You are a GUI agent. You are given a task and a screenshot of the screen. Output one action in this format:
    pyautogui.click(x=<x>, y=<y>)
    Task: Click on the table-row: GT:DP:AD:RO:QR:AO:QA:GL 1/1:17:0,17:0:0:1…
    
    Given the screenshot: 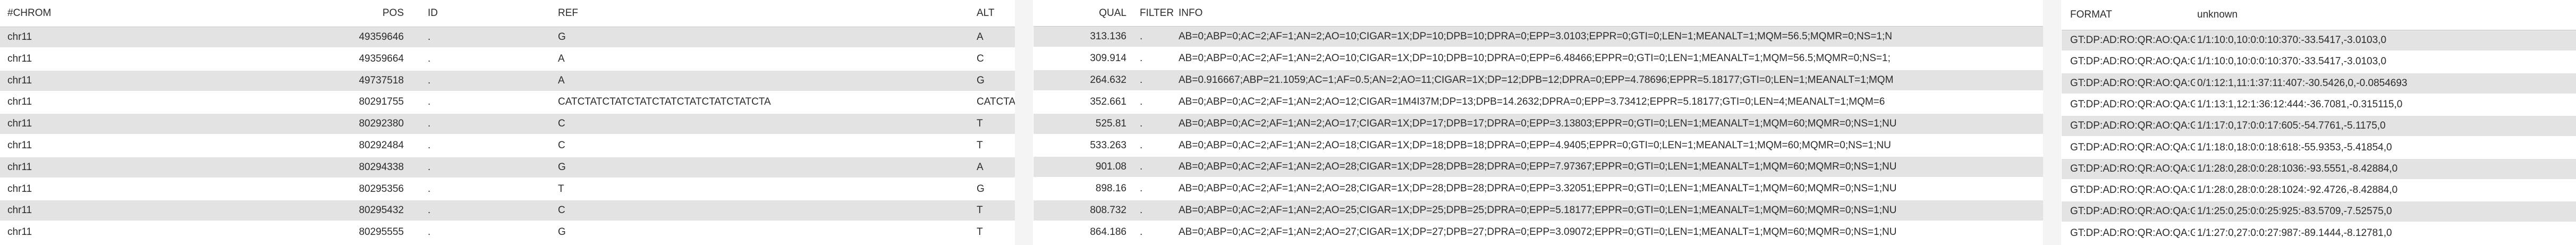 What is the action you would take?
    pyautogui.click(x=2319, y=126)
    